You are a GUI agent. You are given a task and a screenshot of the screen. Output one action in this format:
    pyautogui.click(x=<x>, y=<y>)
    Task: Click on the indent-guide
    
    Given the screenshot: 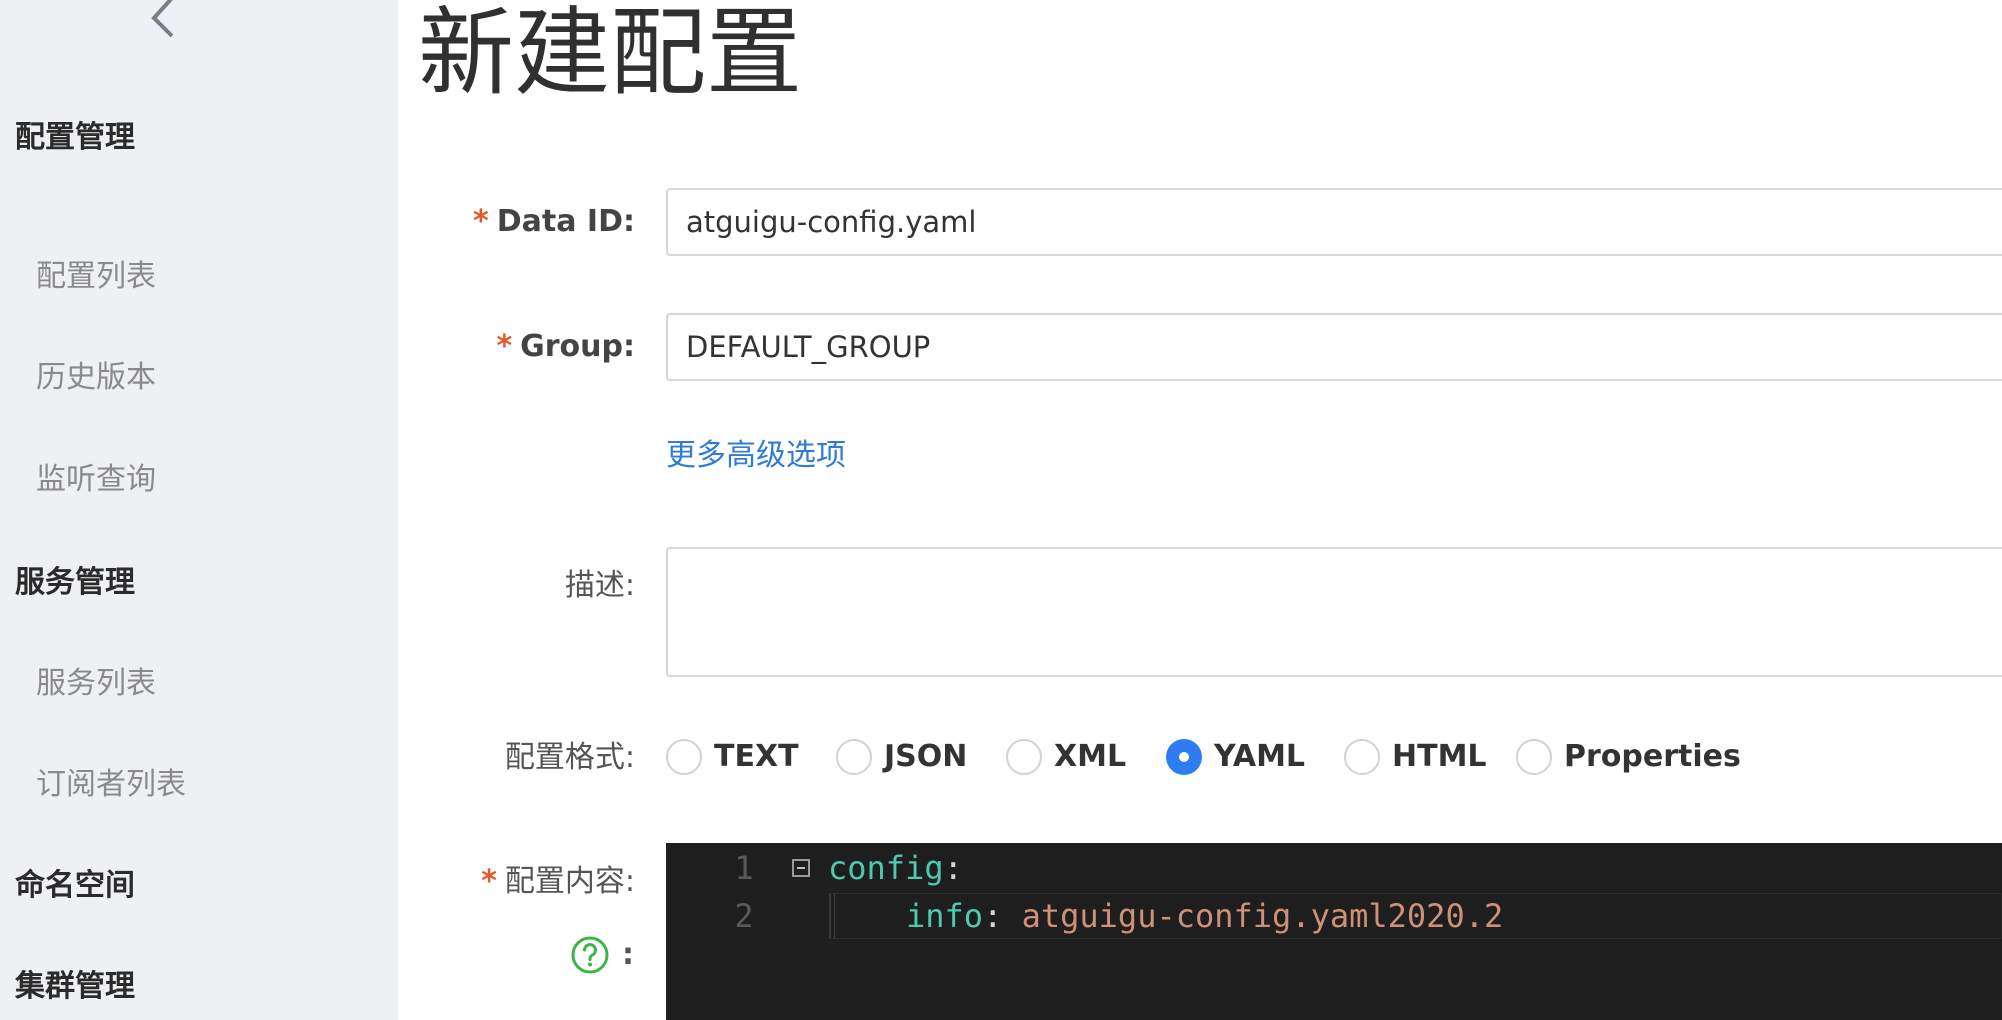 What is the action you would take?
    pyautogui.click(x=834, y=916)
    